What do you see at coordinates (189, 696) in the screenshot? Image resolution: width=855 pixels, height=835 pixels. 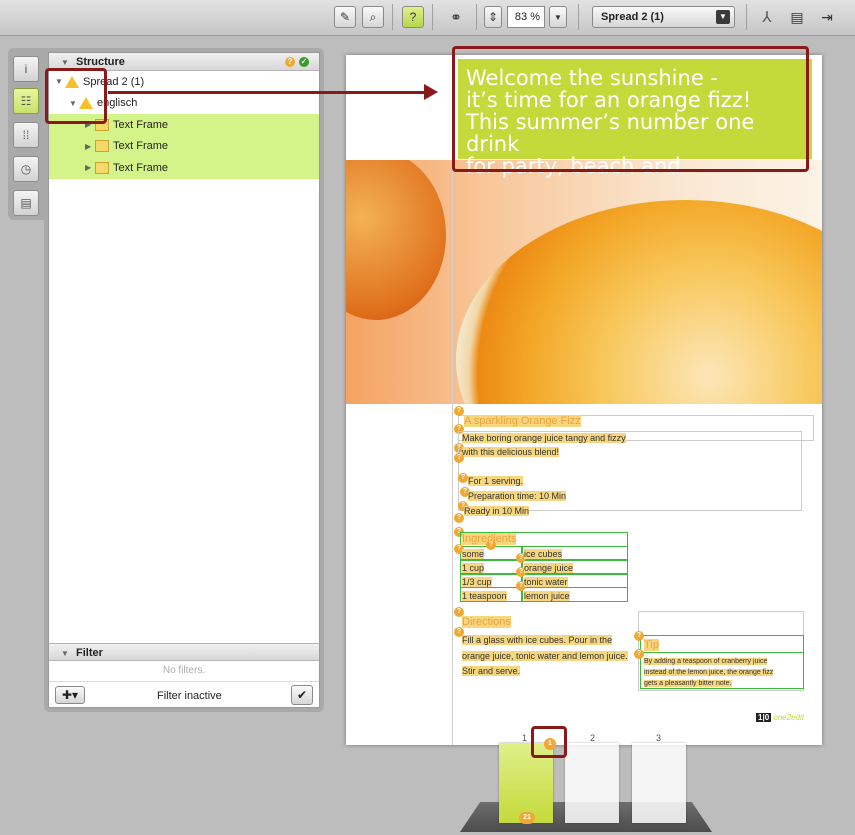 I see `filter-state-text: Filter inactive` at bounding box center [189, 696].